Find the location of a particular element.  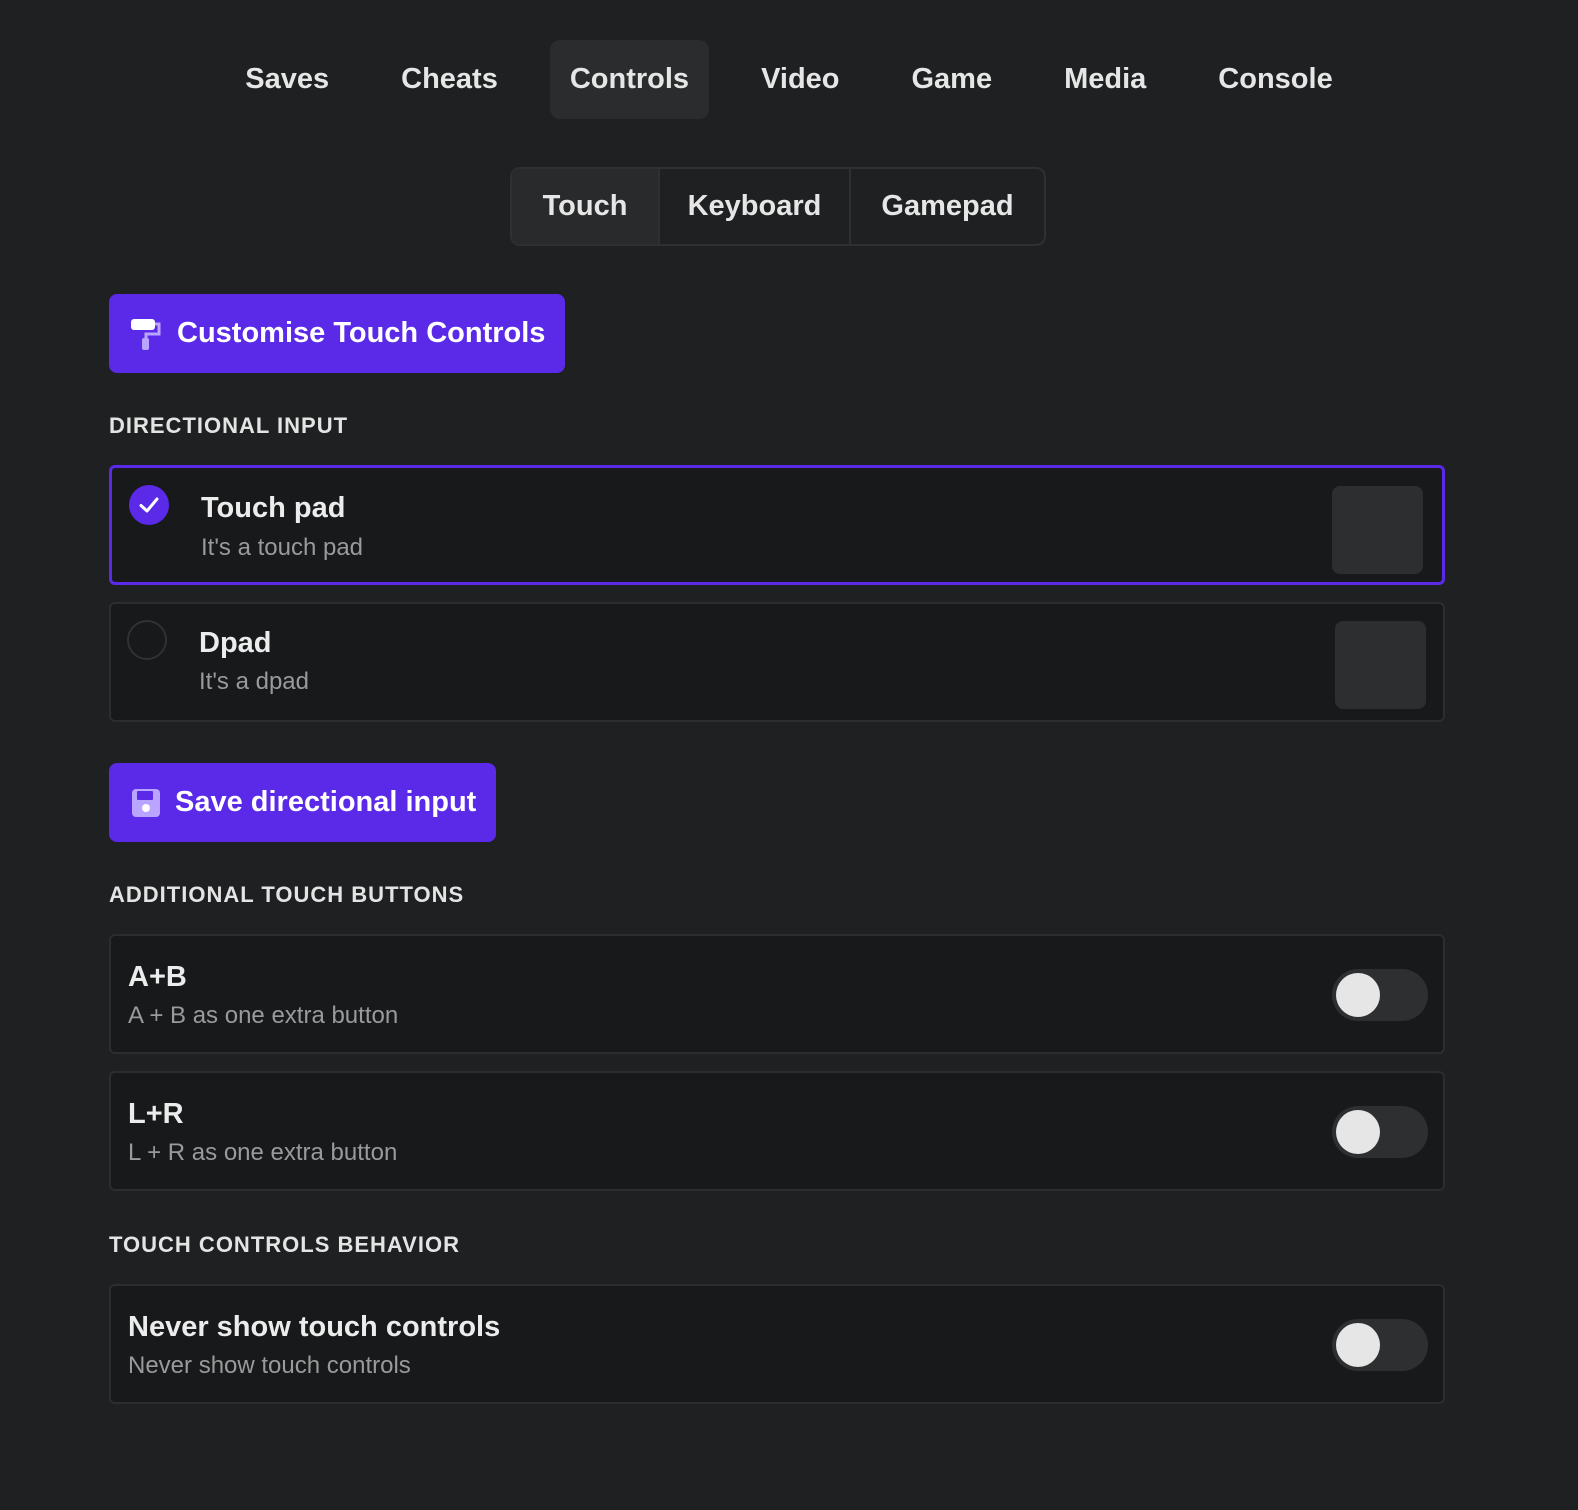

setting-description: Never show touch controls is located at coordinates (269, 1365).